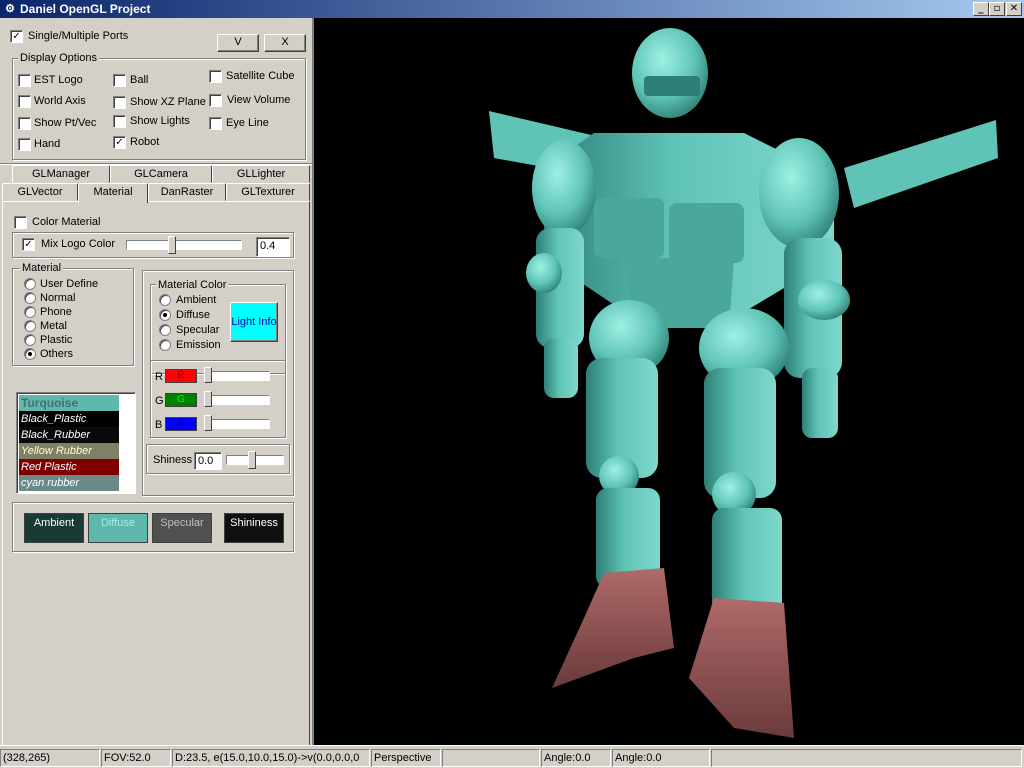  Describe the element at coordinates (237, 424) in the screenshot. I see `b-slider-track` at that location.